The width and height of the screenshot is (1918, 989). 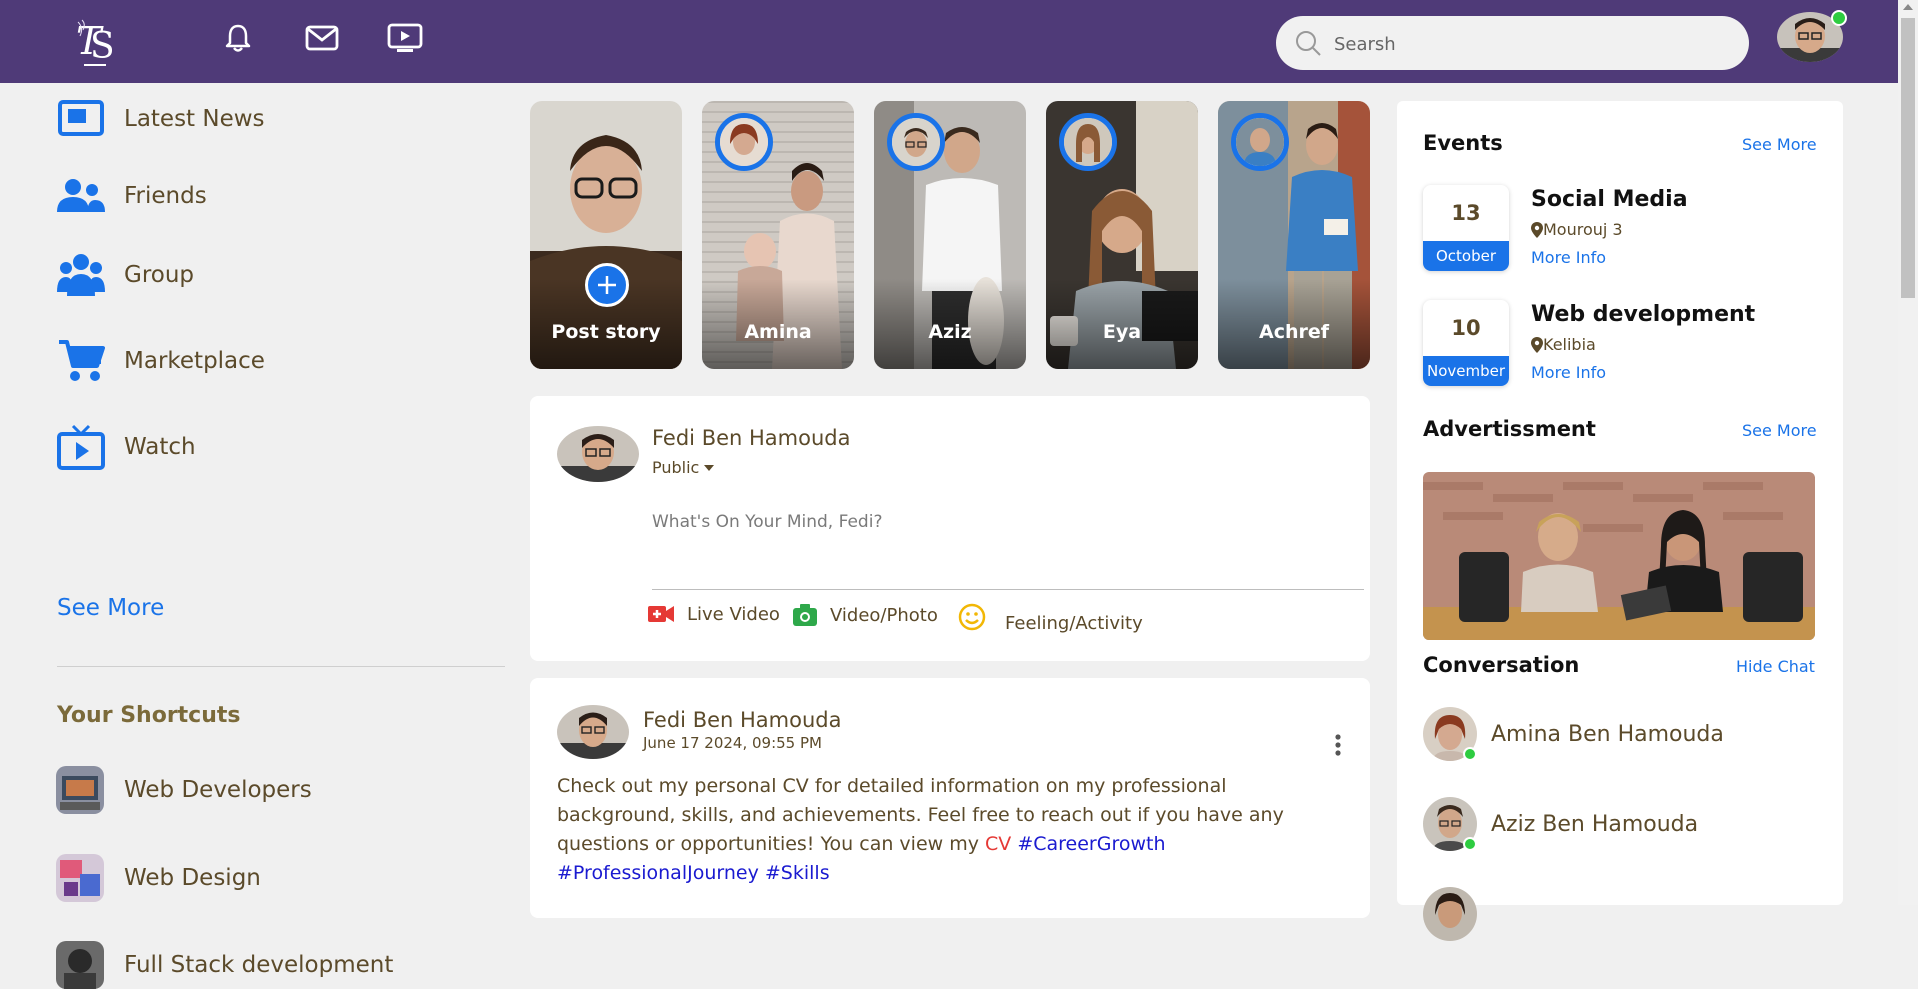 I want to click on privacy-selector: Public, so click(x=683, y=467).